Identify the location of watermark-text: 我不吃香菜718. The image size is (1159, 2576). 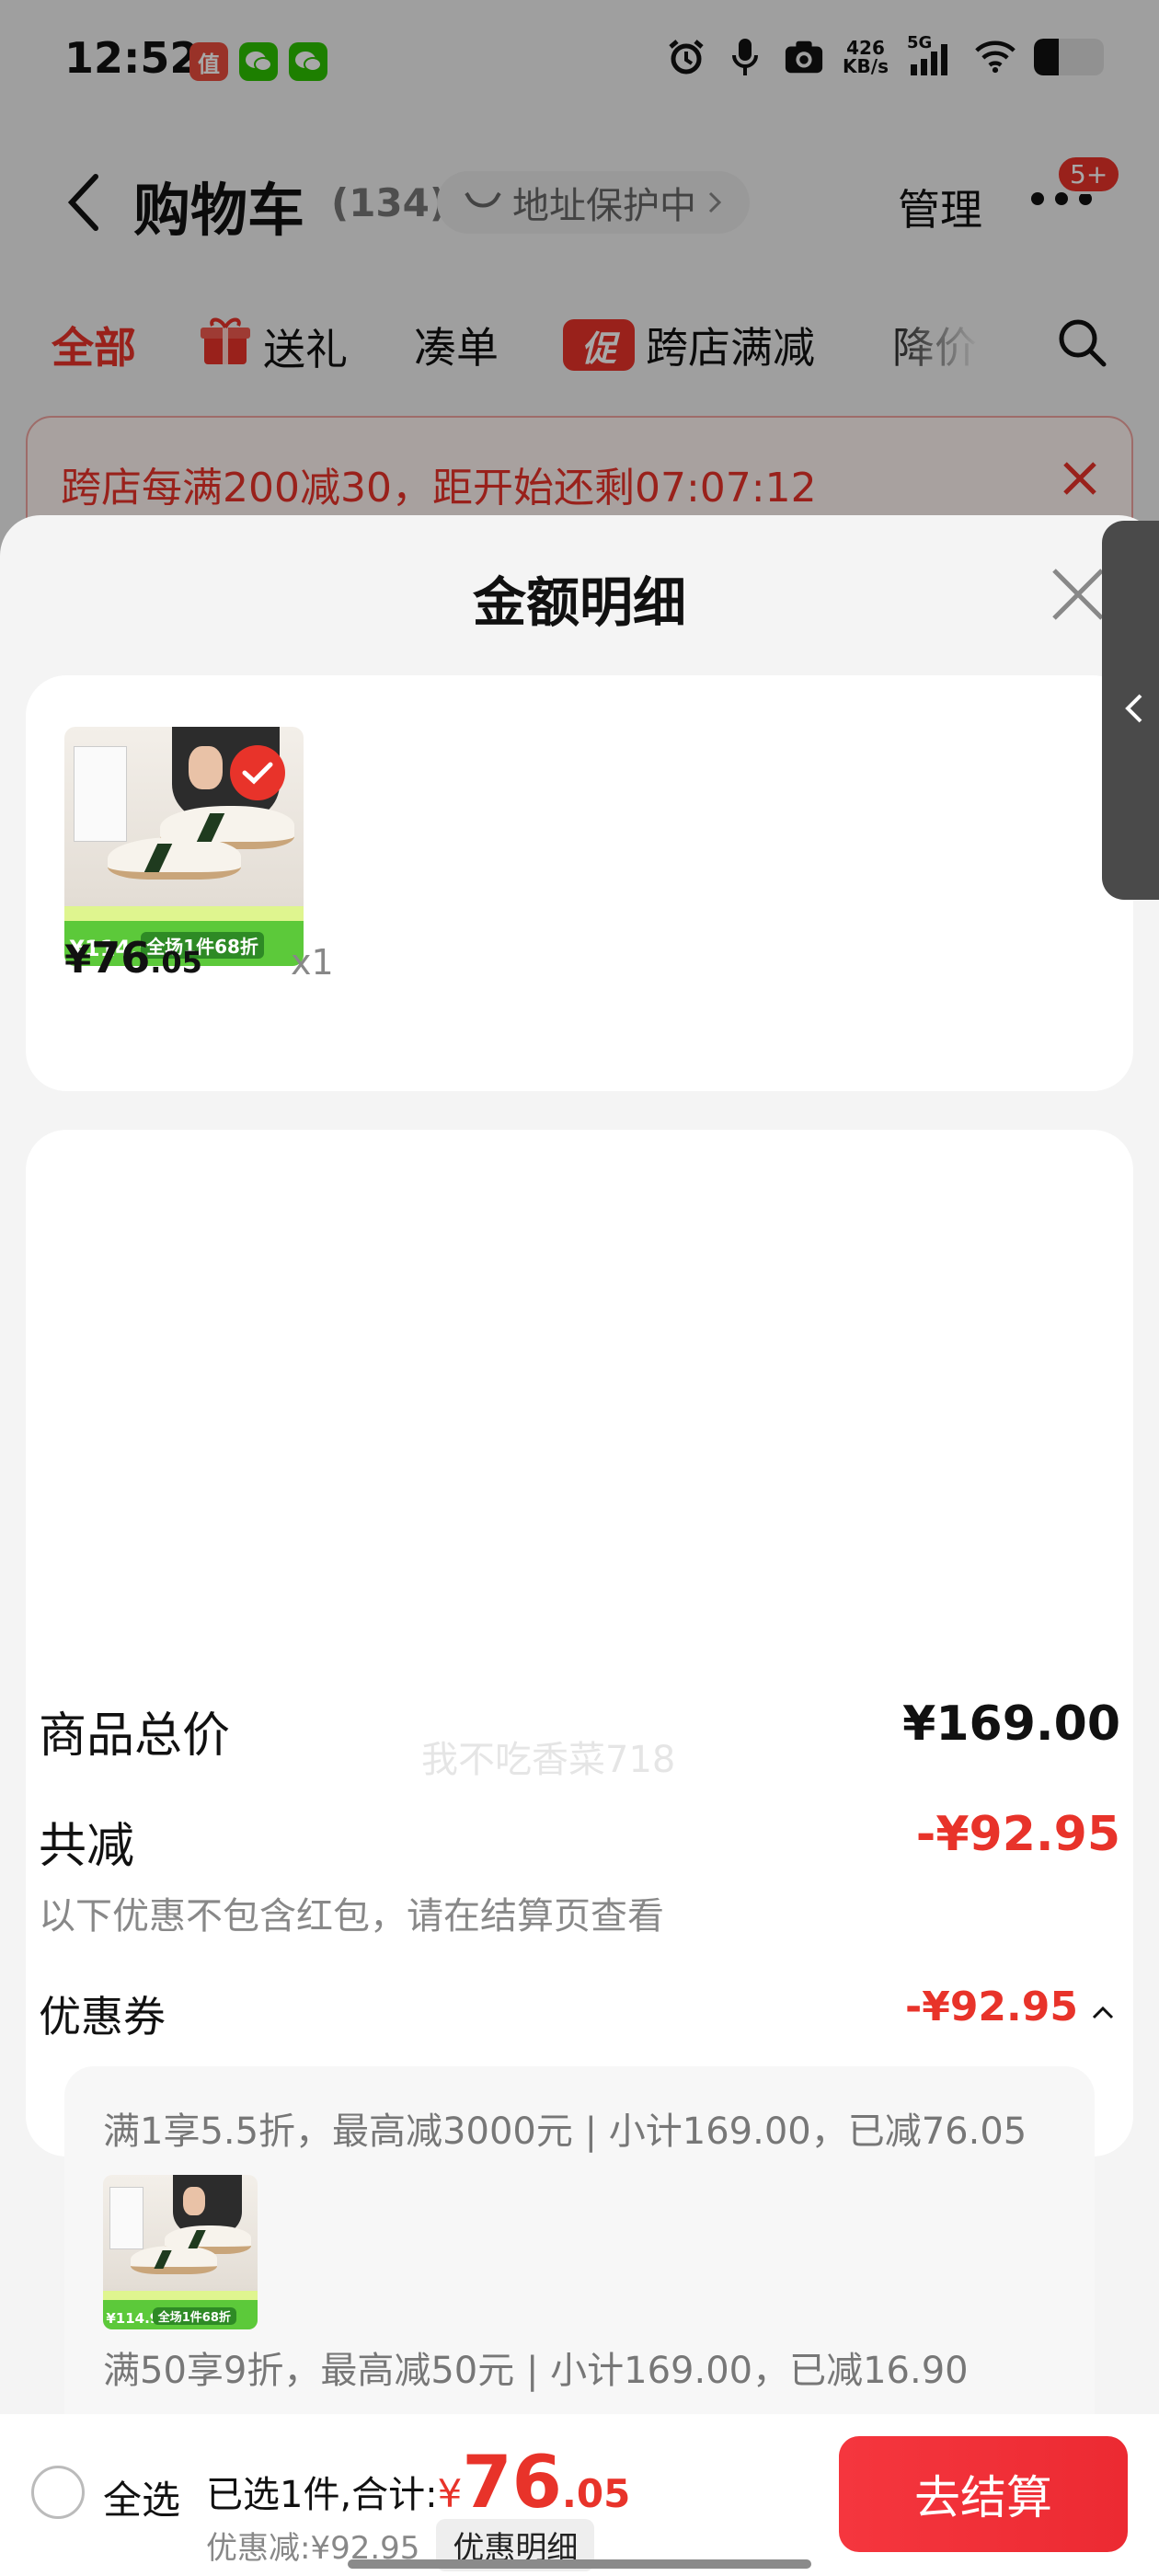
(548, 1760).